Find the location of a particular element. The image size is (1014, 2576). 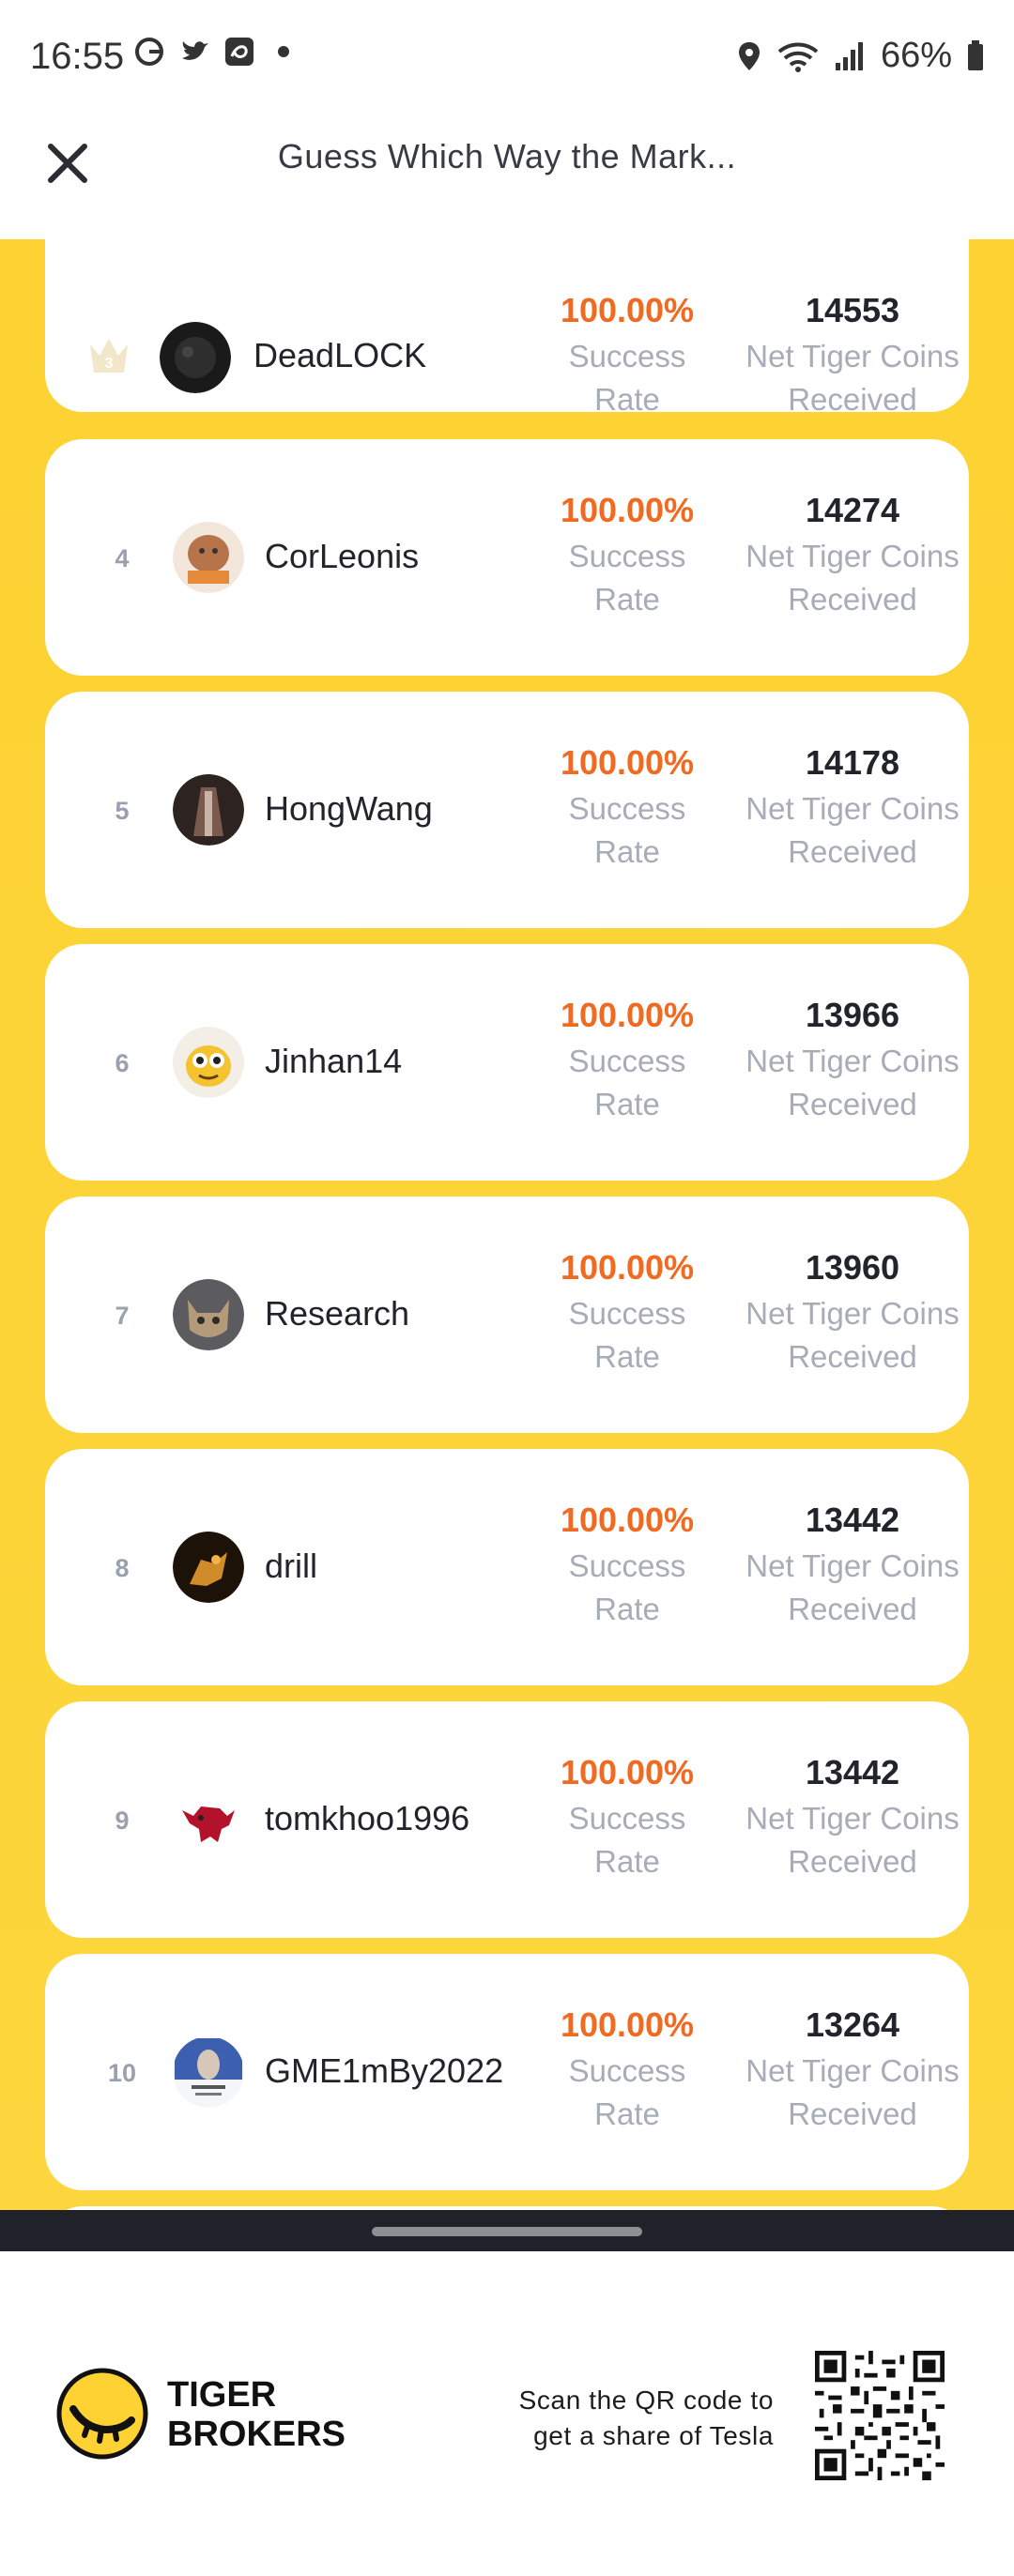

tiger-logo-icon is located at coordinates (102, 2414).